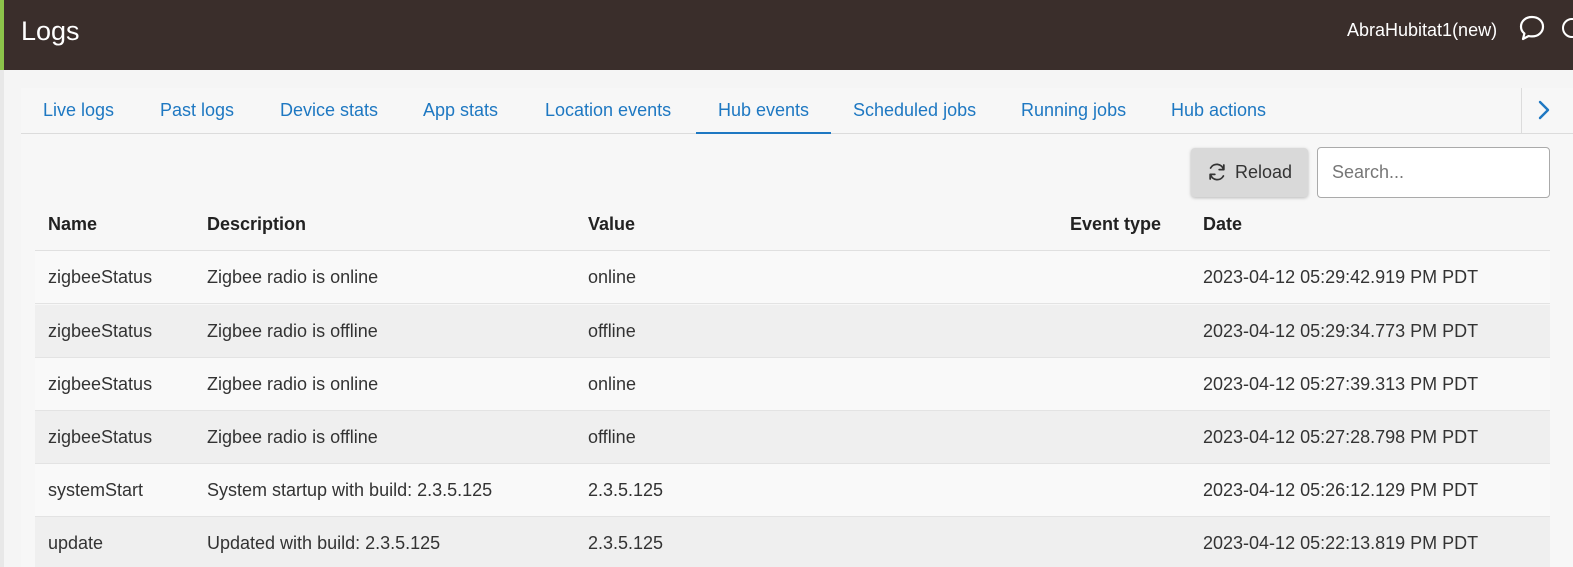 Image resolution: width=1573 pixels, height=567 pixels. Describe the element at coordinates (1073, 111) in the screenshot. I see `tab-running-jobs: Running jobs` at that location.